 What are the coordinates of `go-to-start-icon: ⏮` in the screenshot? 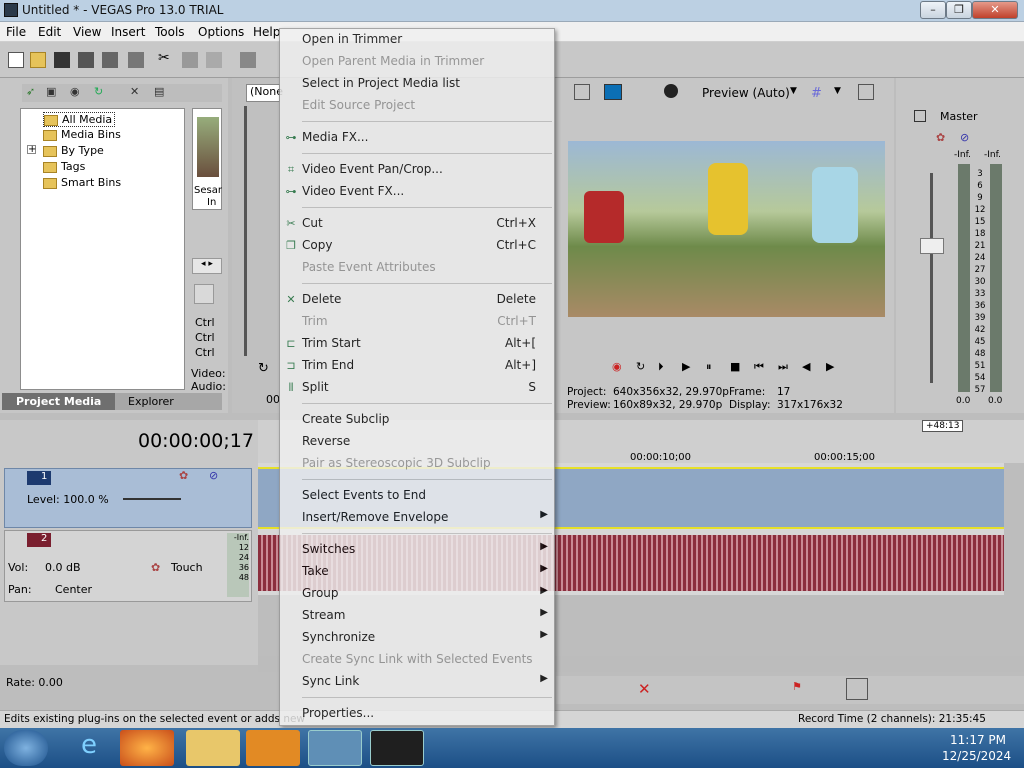 It's located at (759, 367).